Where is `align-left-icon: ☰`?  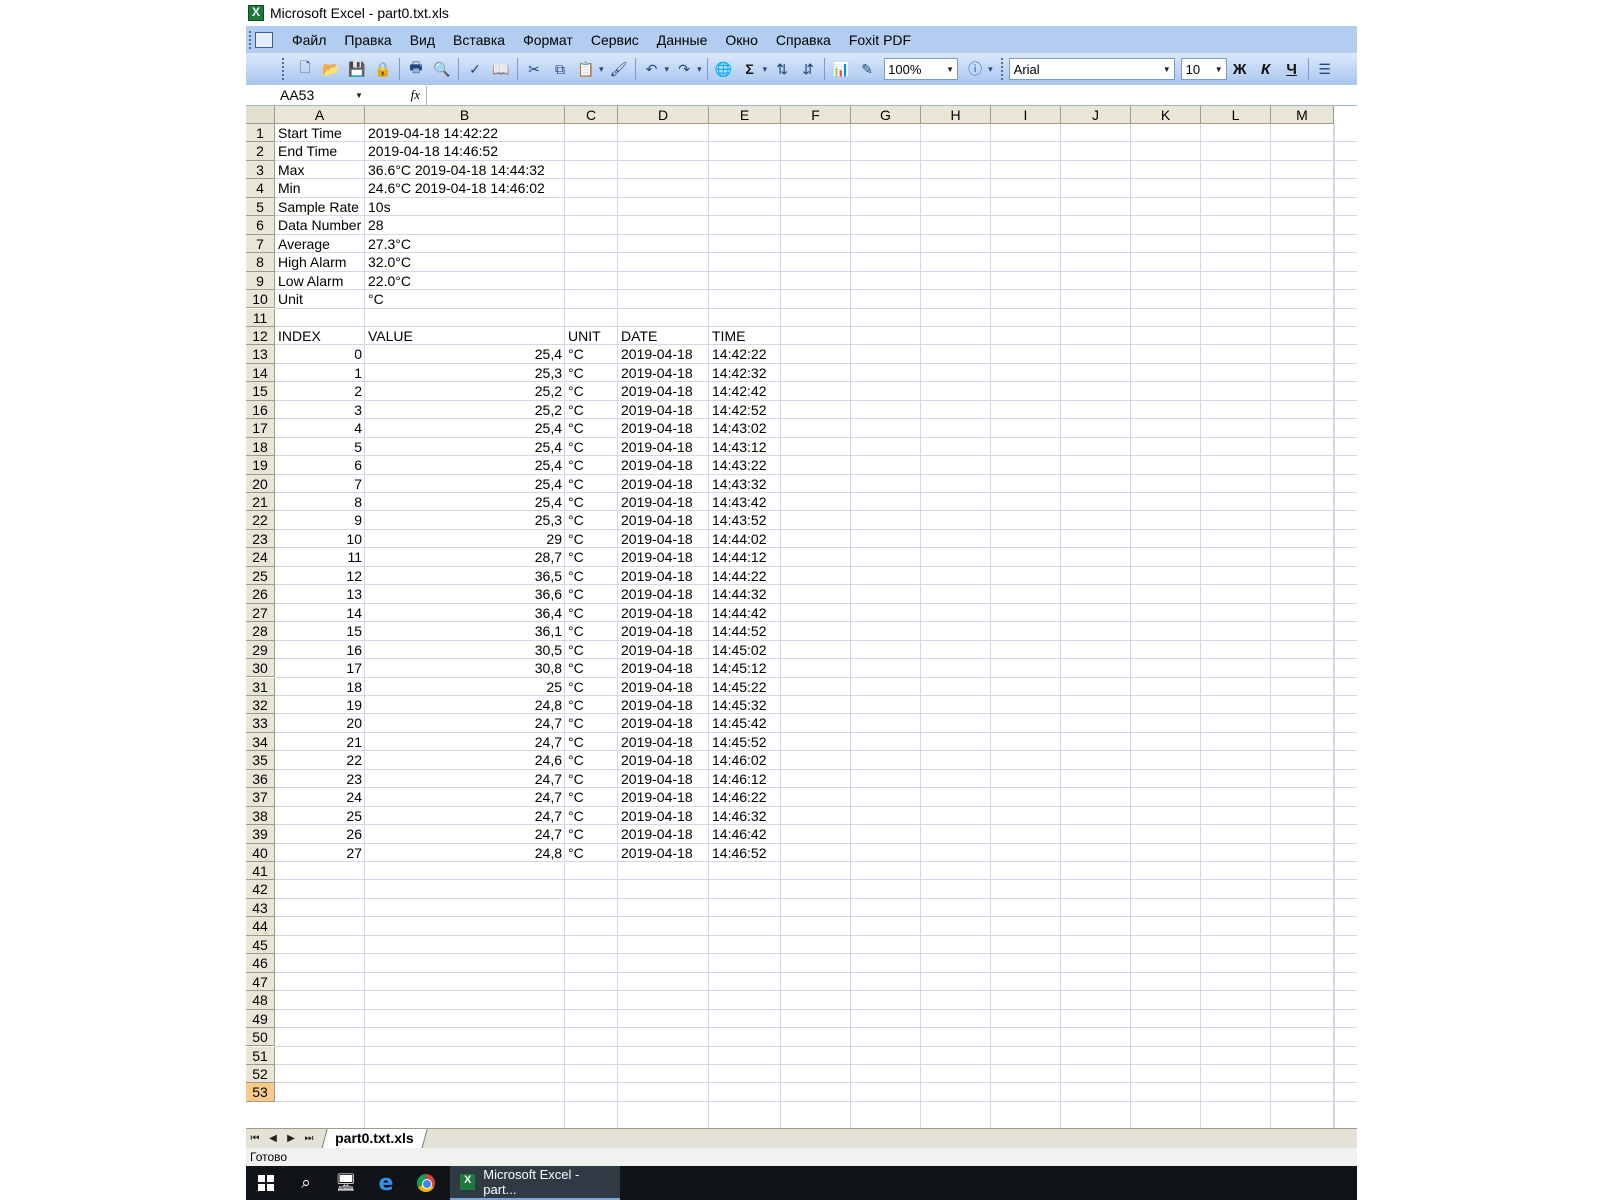 align-left-icon: ☰ is located at coordinates (1325, 69).